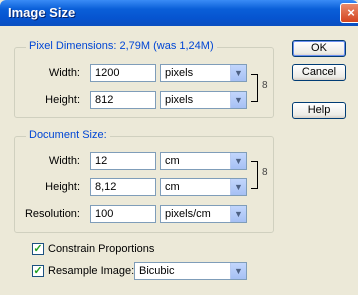 The height and width of the screenshot is (295, 358). Describe the element at coordinates (319, 72) in the screenshot. I see `cancel-button: Cancel` at that location.